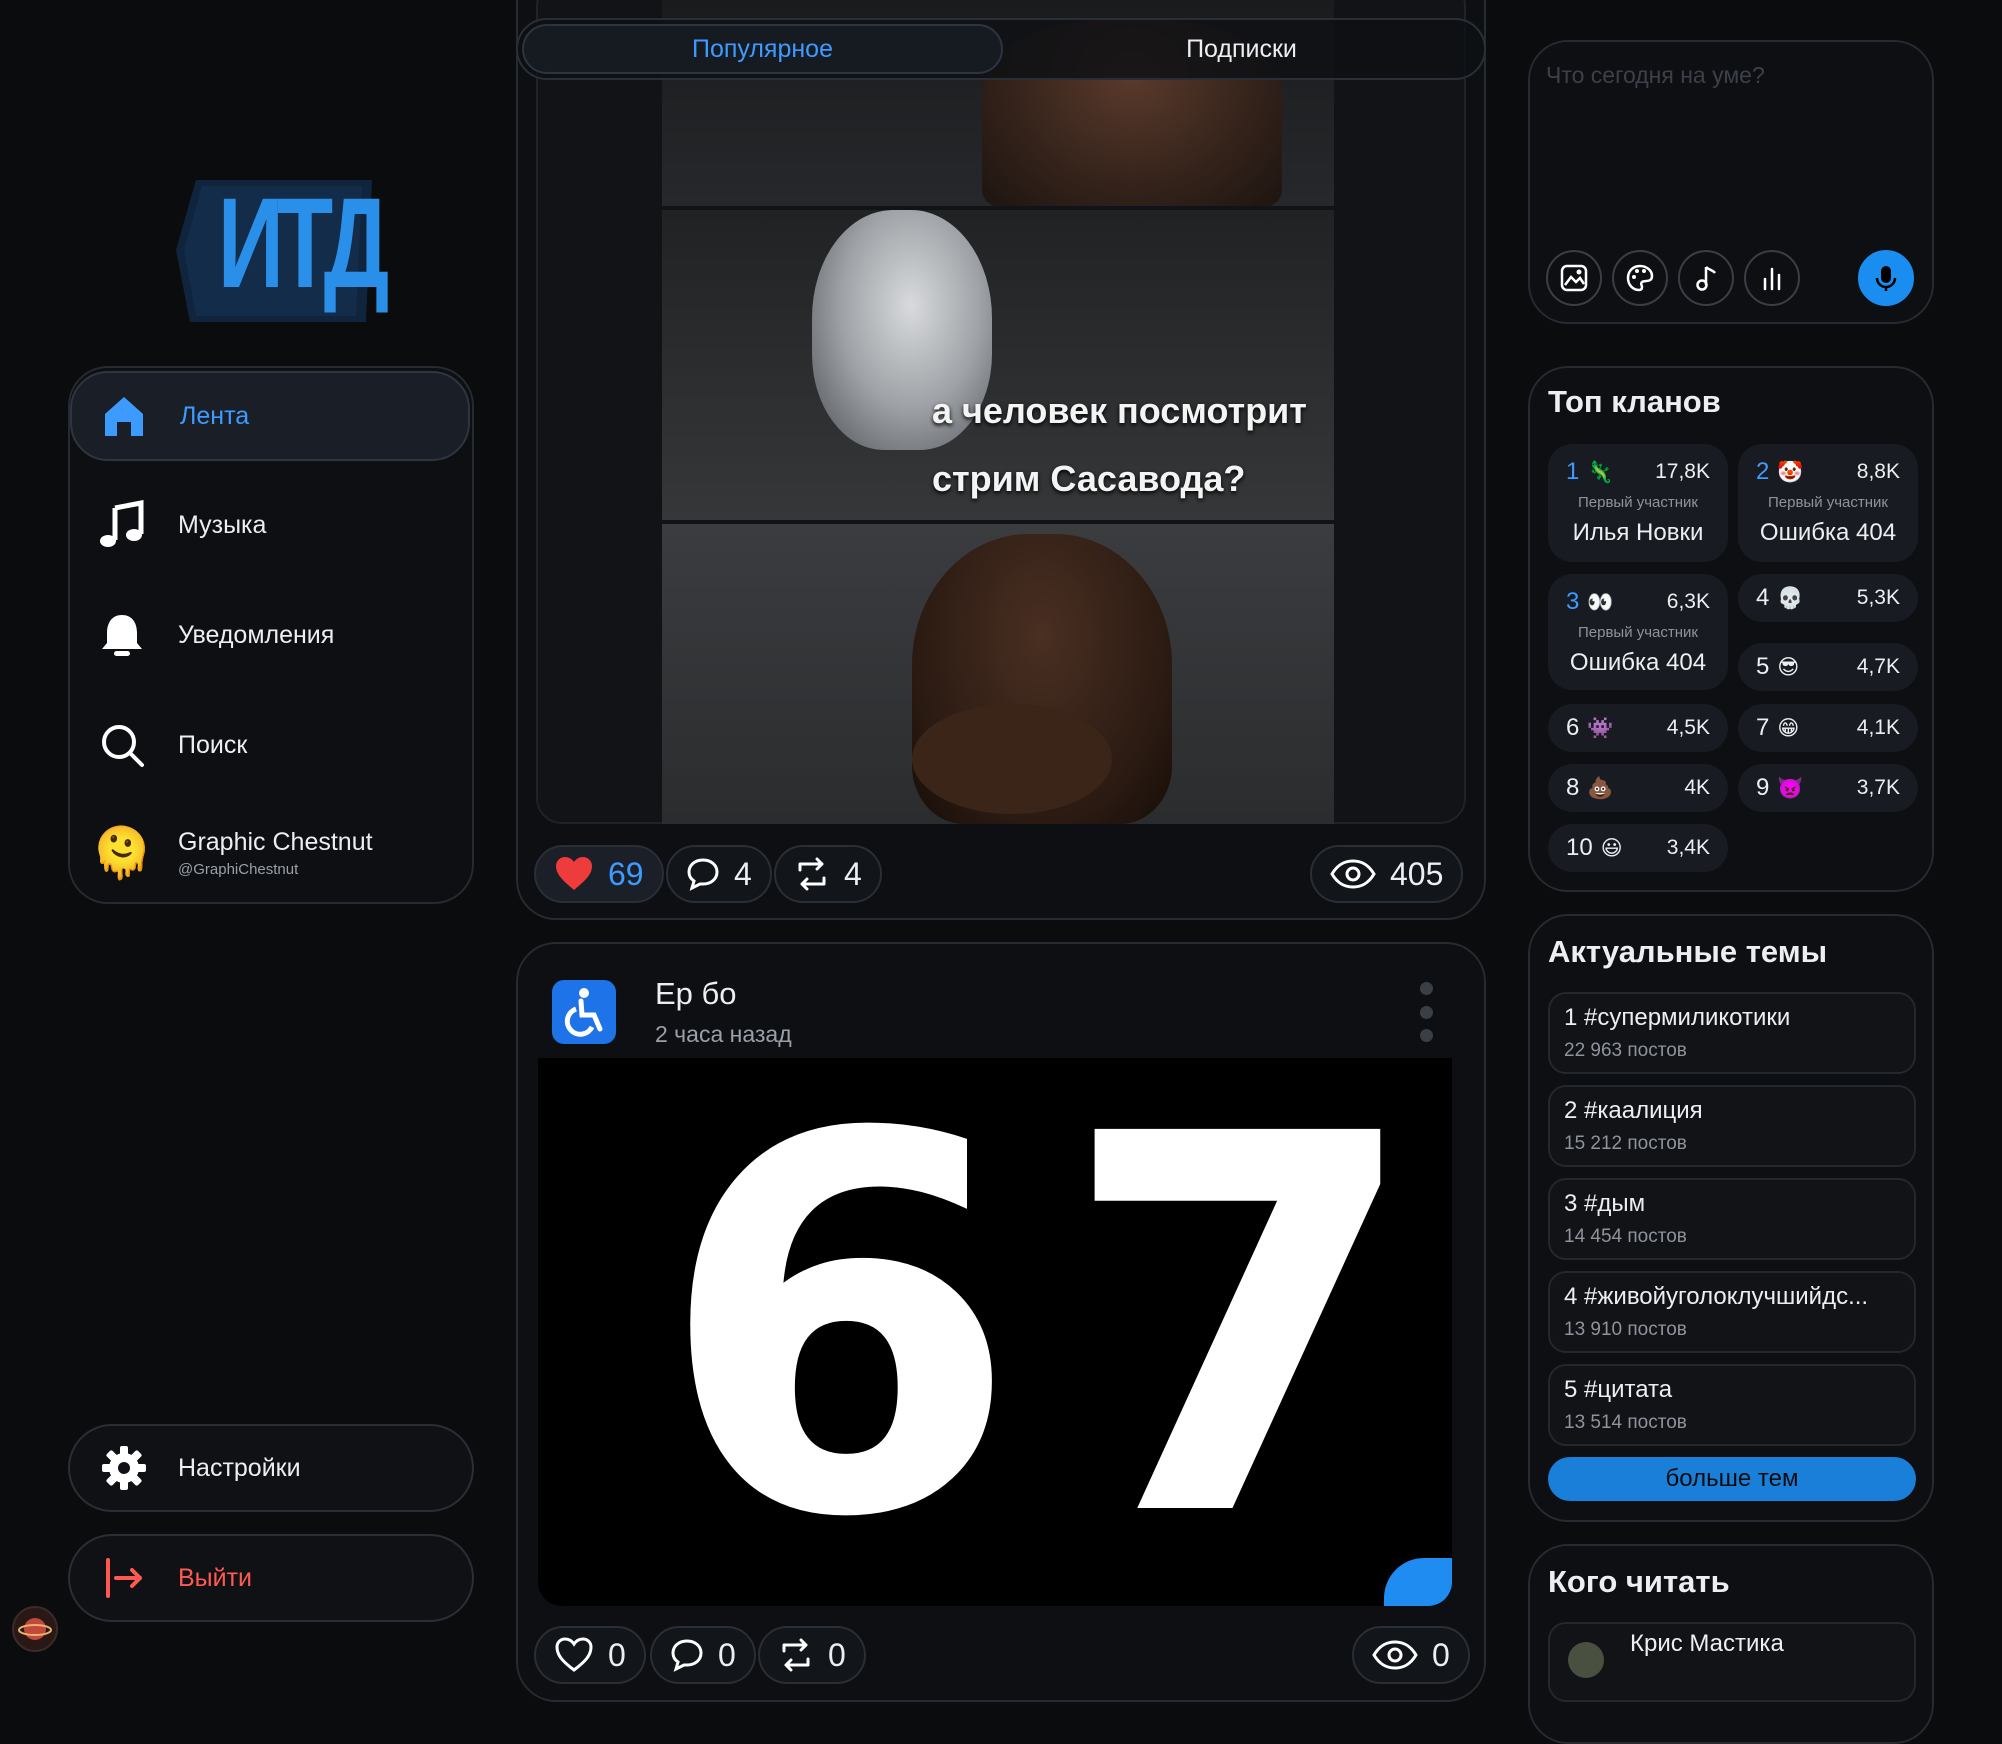 The width and height of the screenshot is (2002, 1744). Describe the element at coordinates (222, 524) in the screenshot. I see `nav-item-label: Музыка` at that location.